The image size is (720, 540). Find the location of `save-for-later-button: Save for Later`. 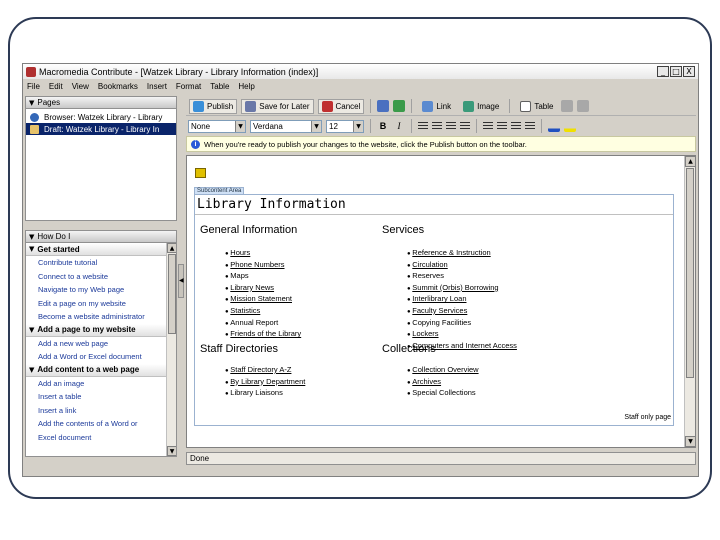

save-for-later-button: Save for Later is located at coordinates (277, 106).